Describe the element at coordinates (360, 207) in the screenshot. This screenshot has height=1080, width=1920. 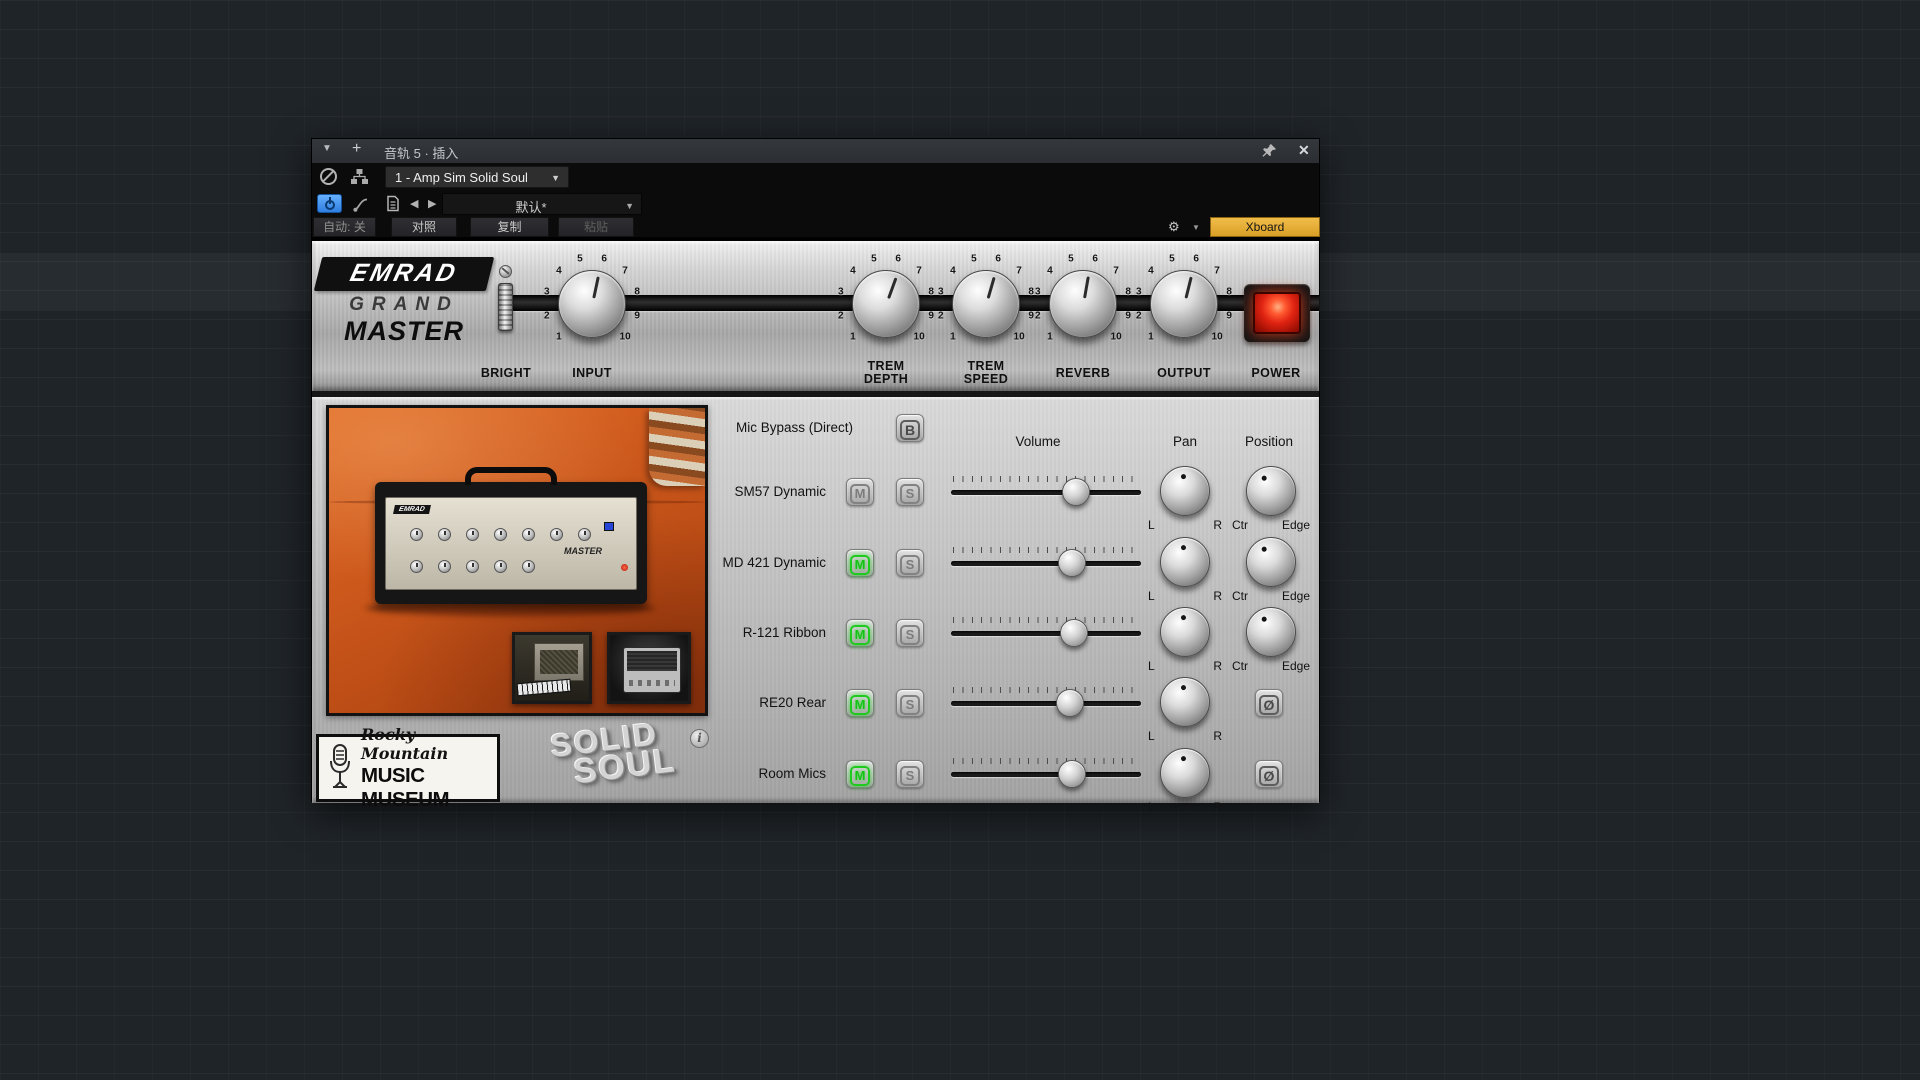
I see `envelope-icon` at that location.